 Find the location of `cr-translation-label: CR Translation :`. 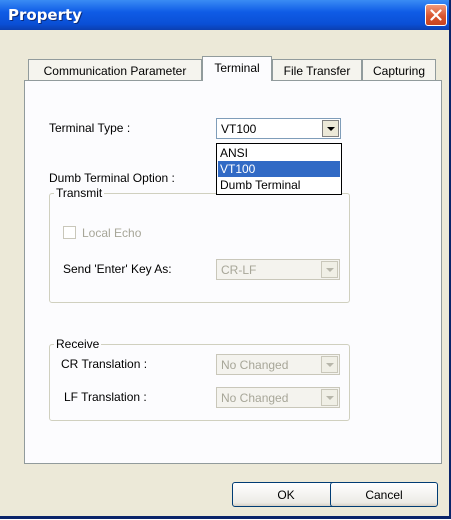

cr-translation-label: CR Translation : is located at coordinates (104, 364).